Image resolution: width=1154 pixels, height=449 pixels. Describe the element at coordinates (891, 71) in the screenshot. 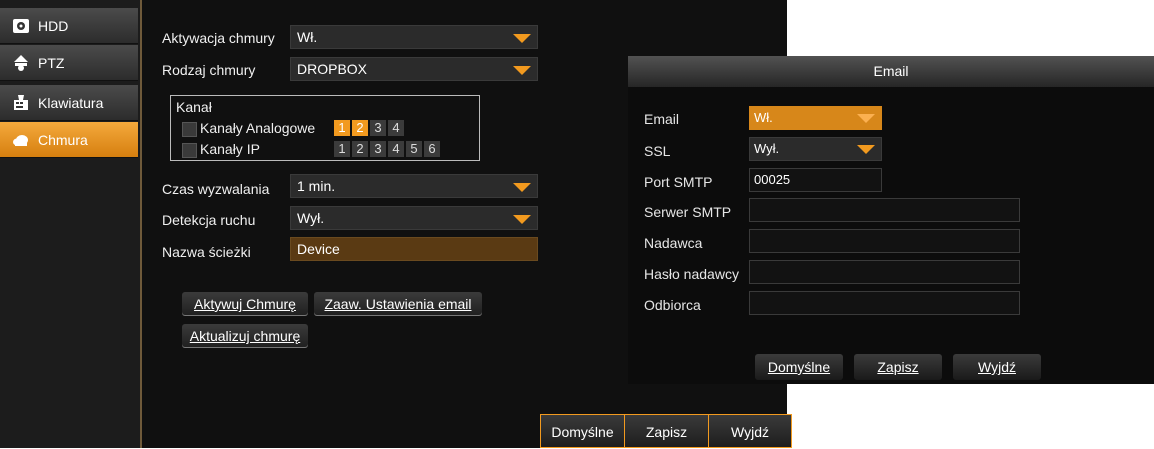

I see `email-dialog-title: Email` at that location.